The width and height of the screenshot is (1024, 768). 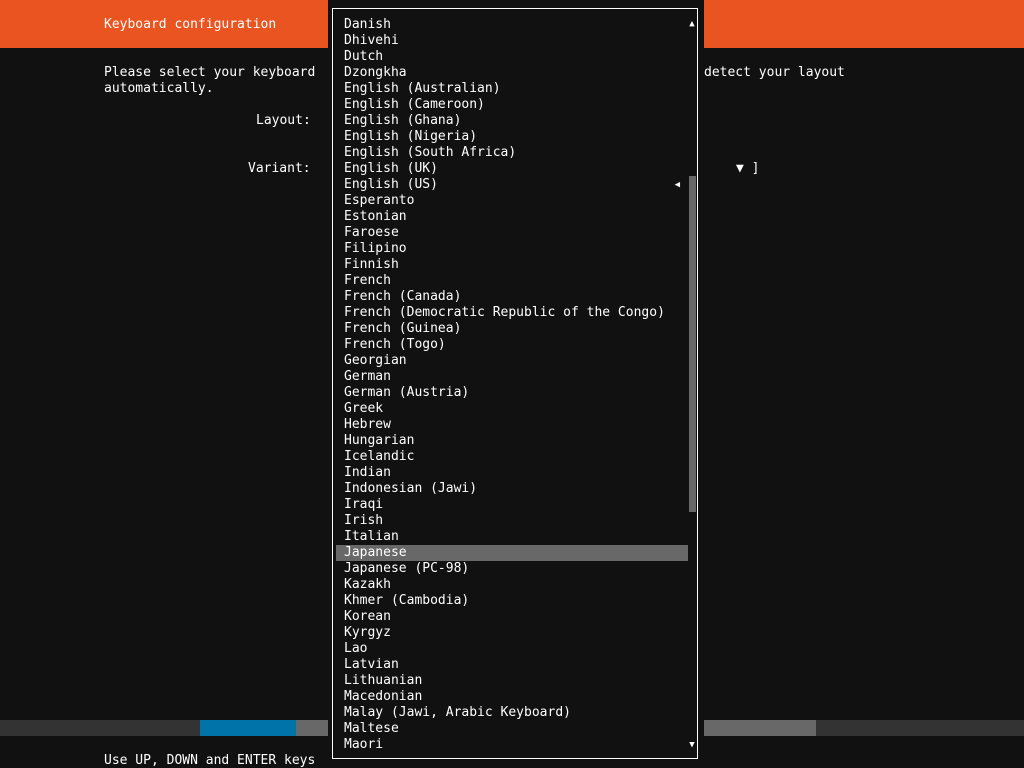 I want to click on layout-option: Latvian, so click(x=512, y=665).